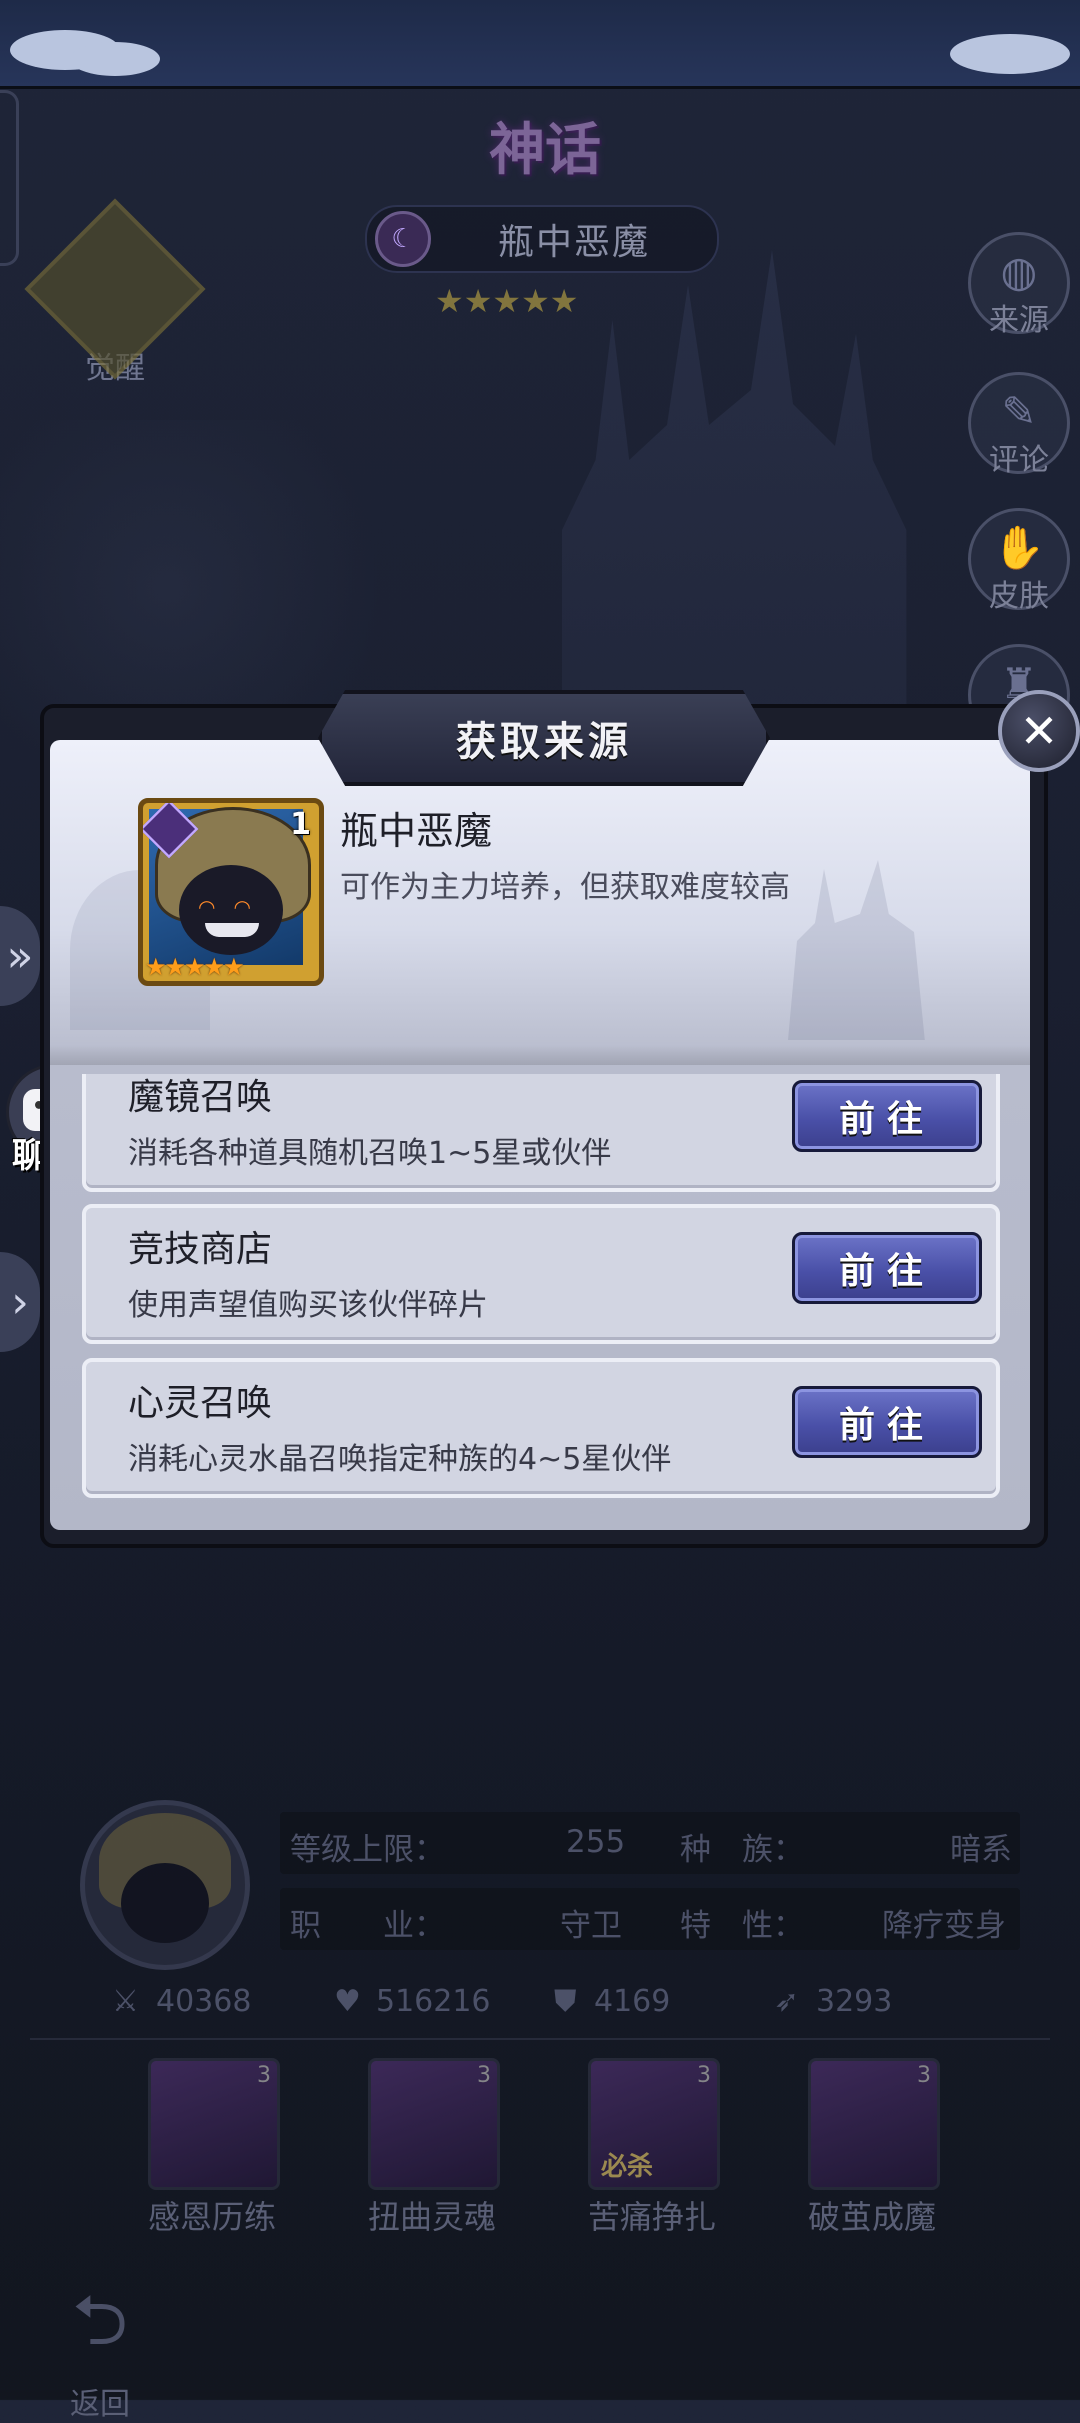  I want to click on close-button: ✕, so click(1039, 731).